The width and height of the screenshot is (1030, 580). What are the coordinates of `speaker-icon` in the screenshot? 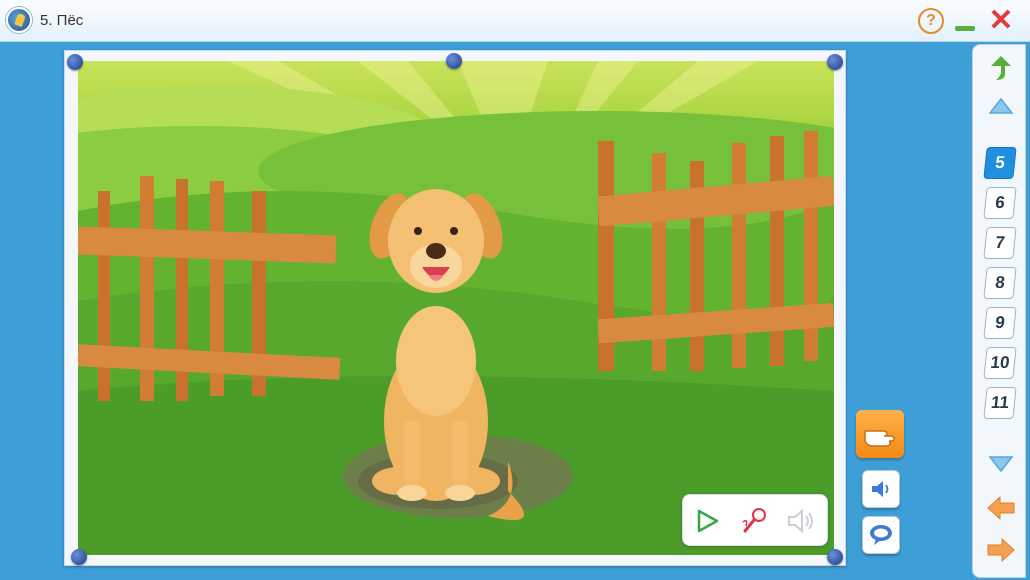 It's located at (880, 489).